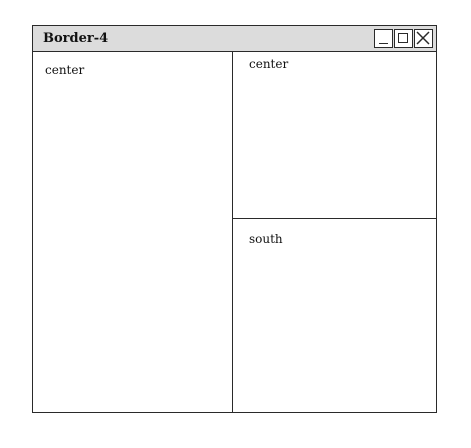 This screenshot has width=471, height=448. Describe the element at coordinates (269, 64) in the screenshot. I see `right-center-pane-label: center` at that location.